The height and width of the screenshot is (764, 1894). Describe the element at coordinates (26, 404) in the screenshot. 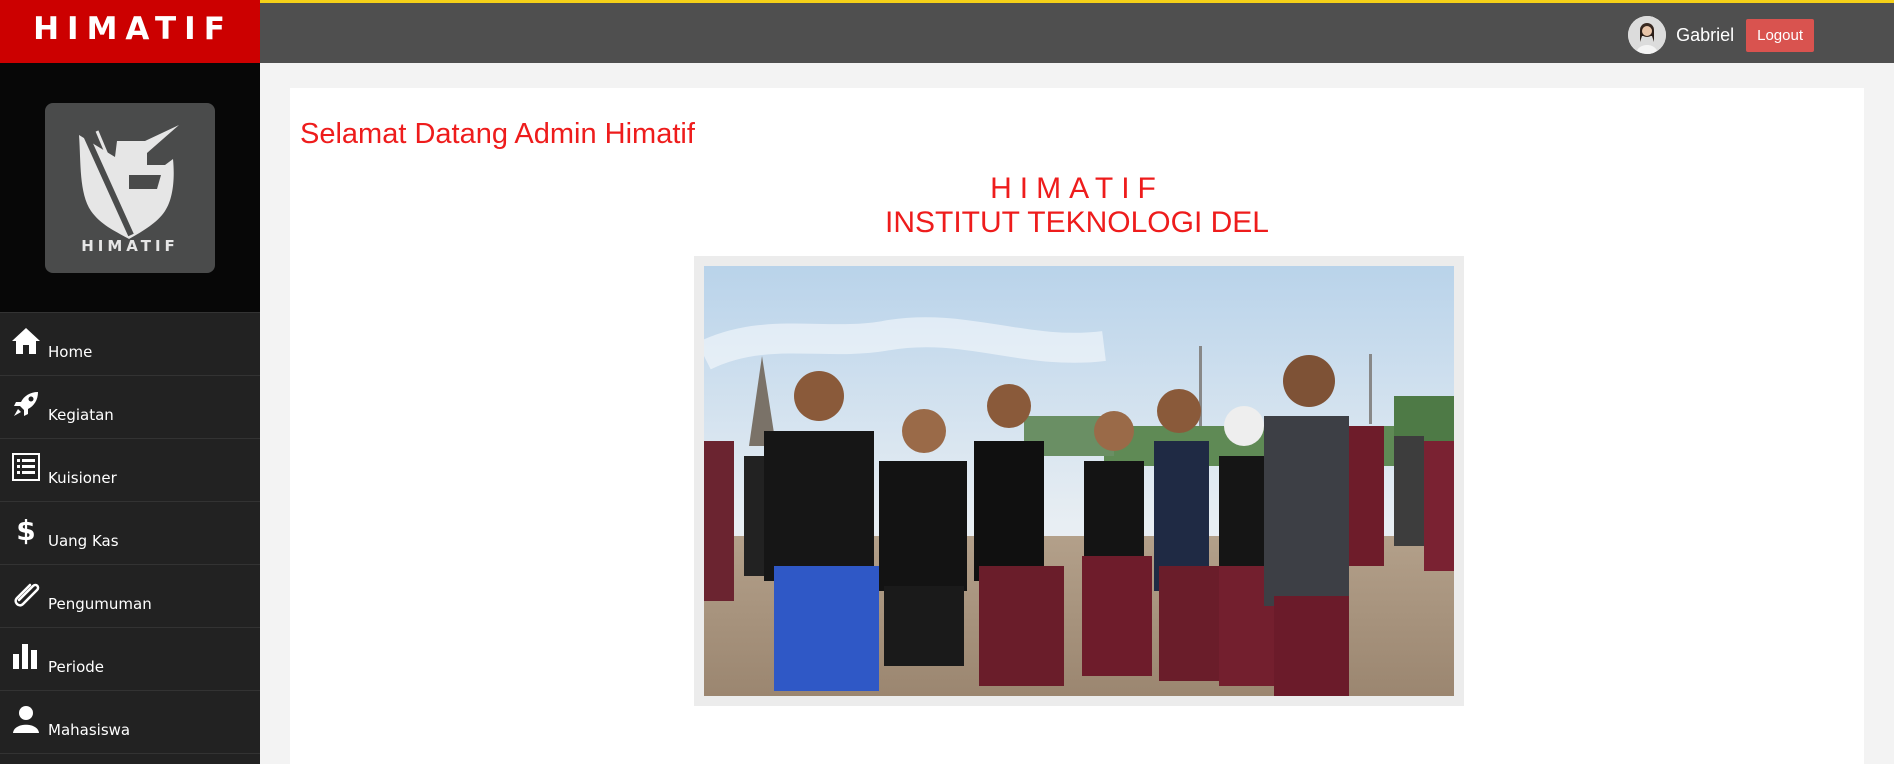

I see `rocket-icon` at that location.